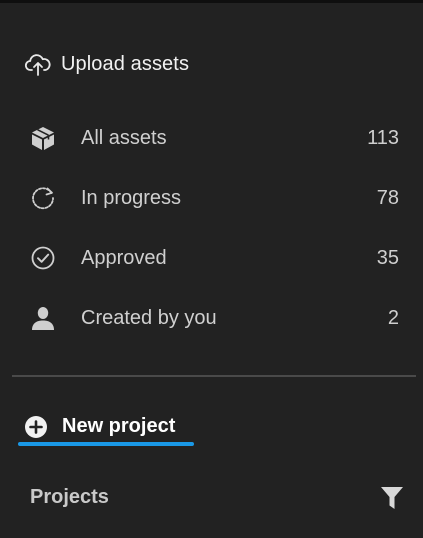 The image size is (423, 538). I want to click on upload-assets-button: Upload assets, so click(106, 64).